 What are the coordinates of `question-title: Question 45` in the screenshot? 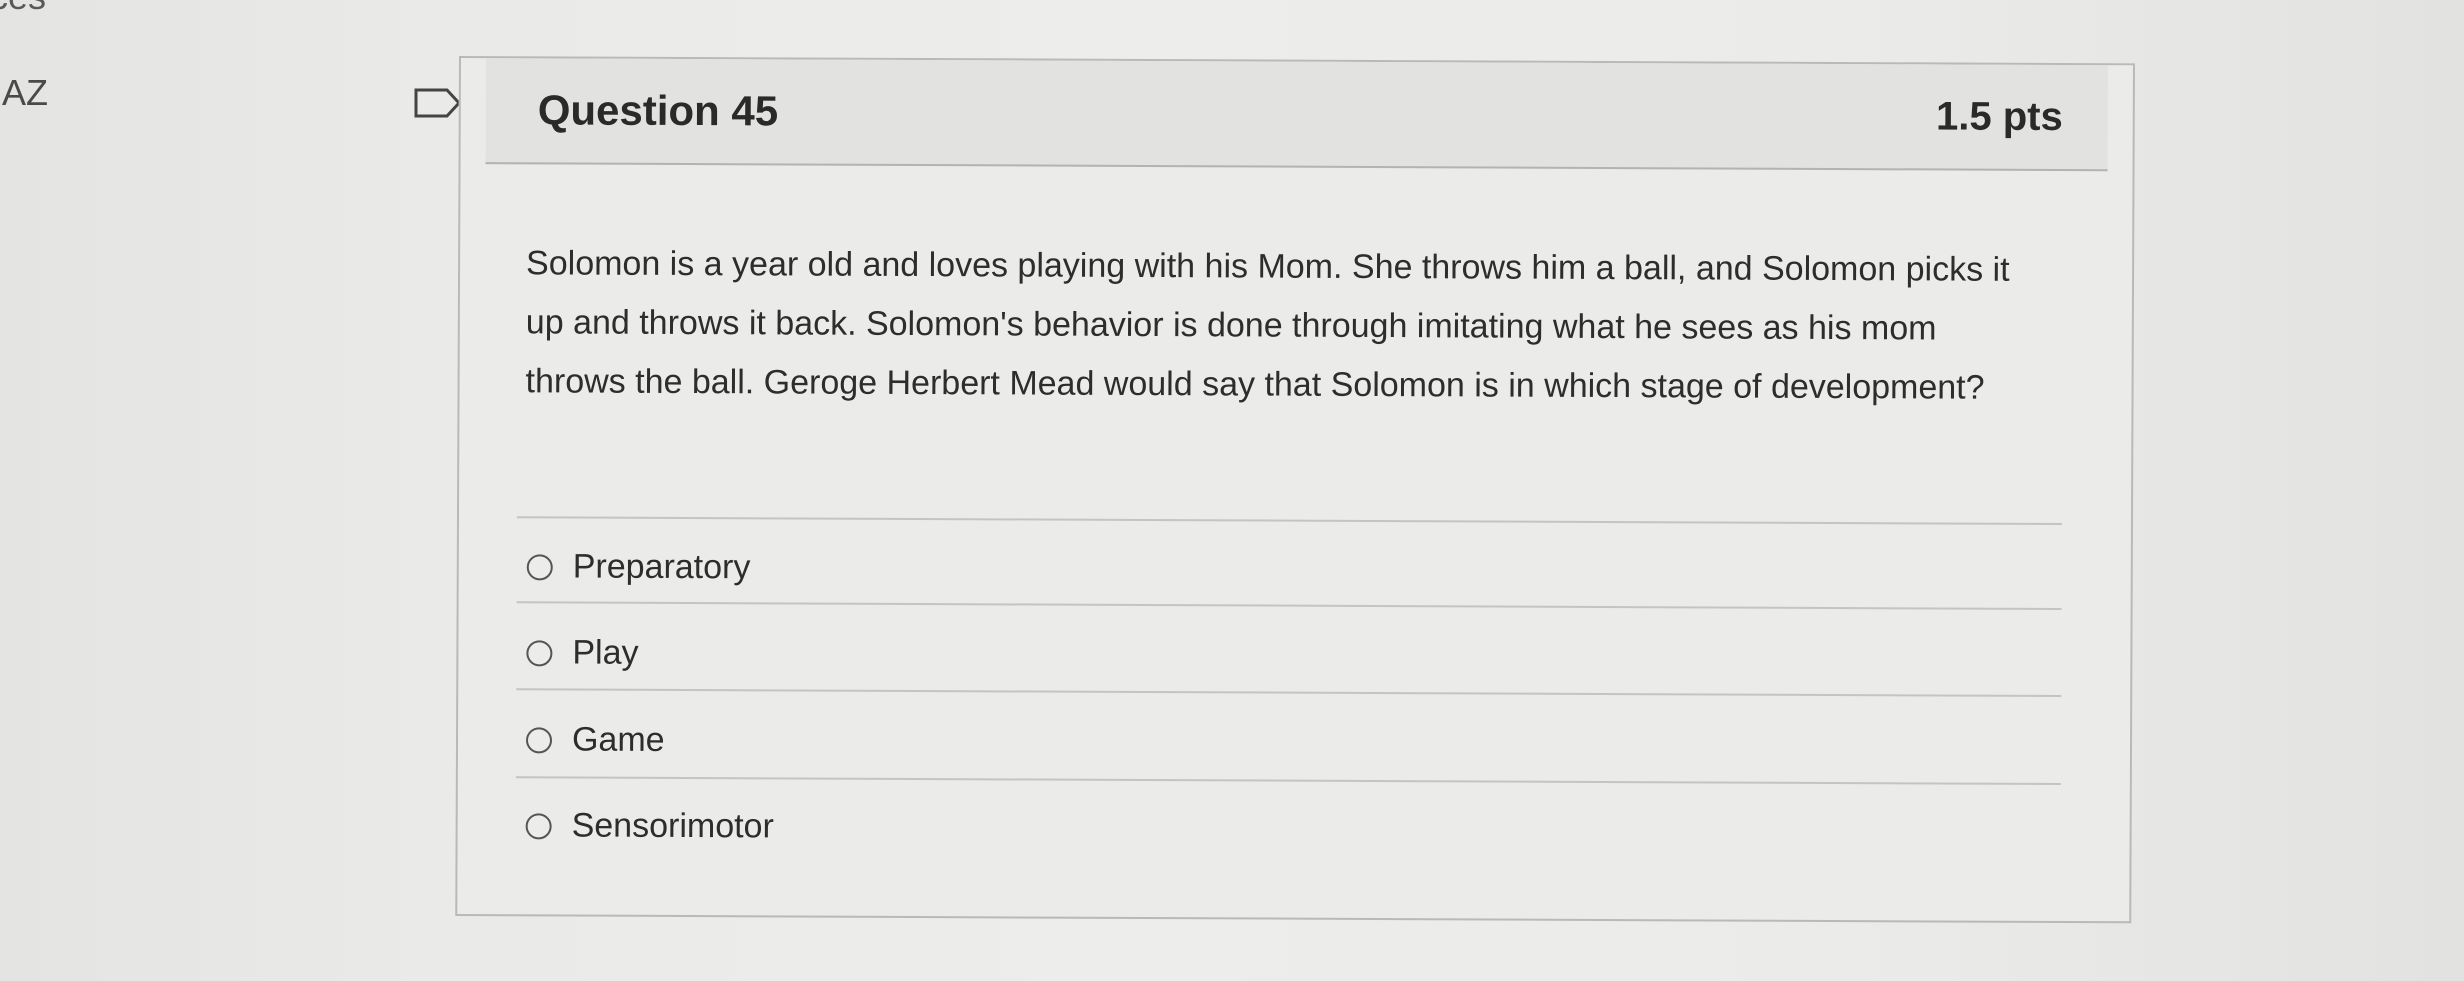 It's located at (658, 110).